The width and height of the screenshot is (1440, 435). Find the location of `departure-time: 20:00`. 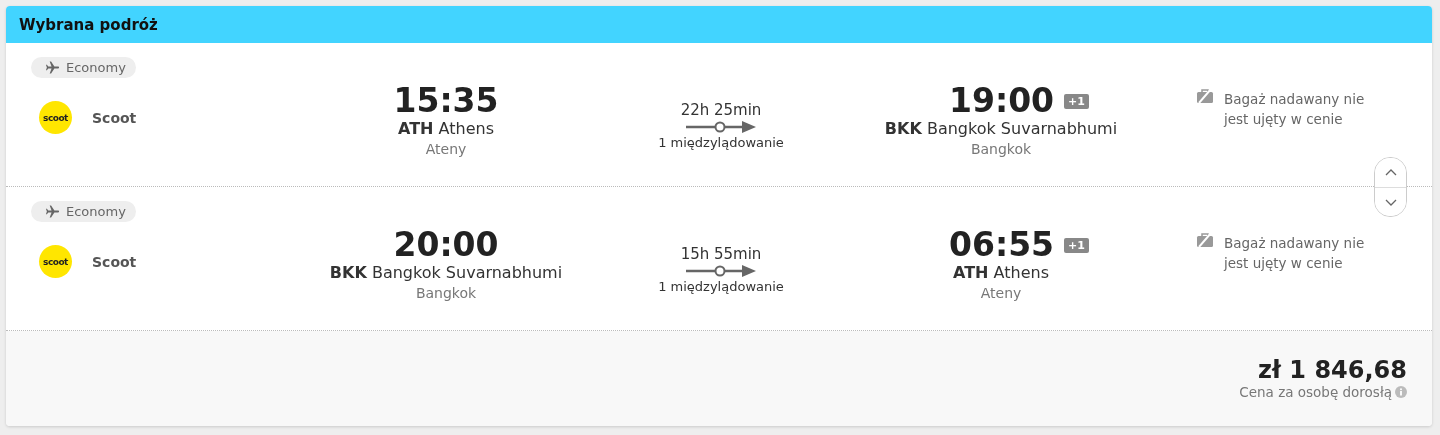

departure-time: 20:00 is located at coordinates (446, 245).